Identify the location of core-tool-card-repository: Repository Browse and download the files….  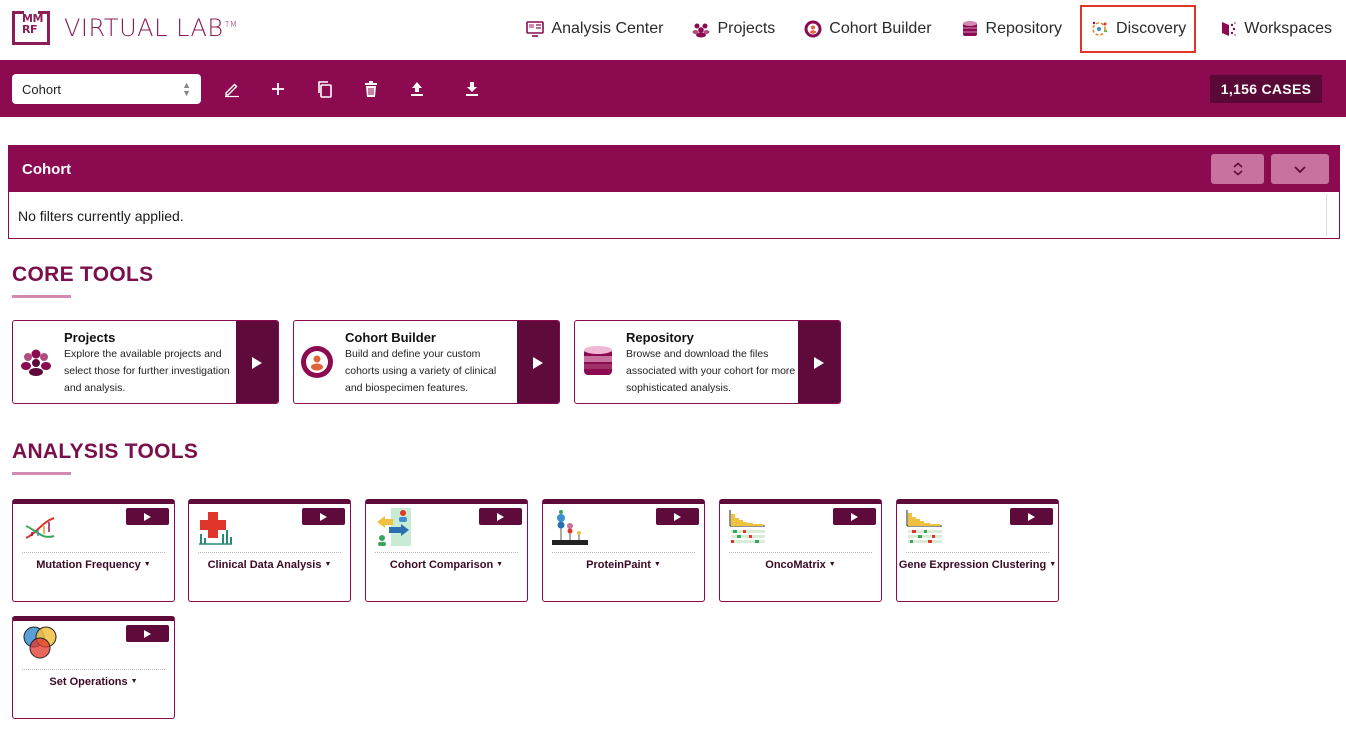
(707, 362).